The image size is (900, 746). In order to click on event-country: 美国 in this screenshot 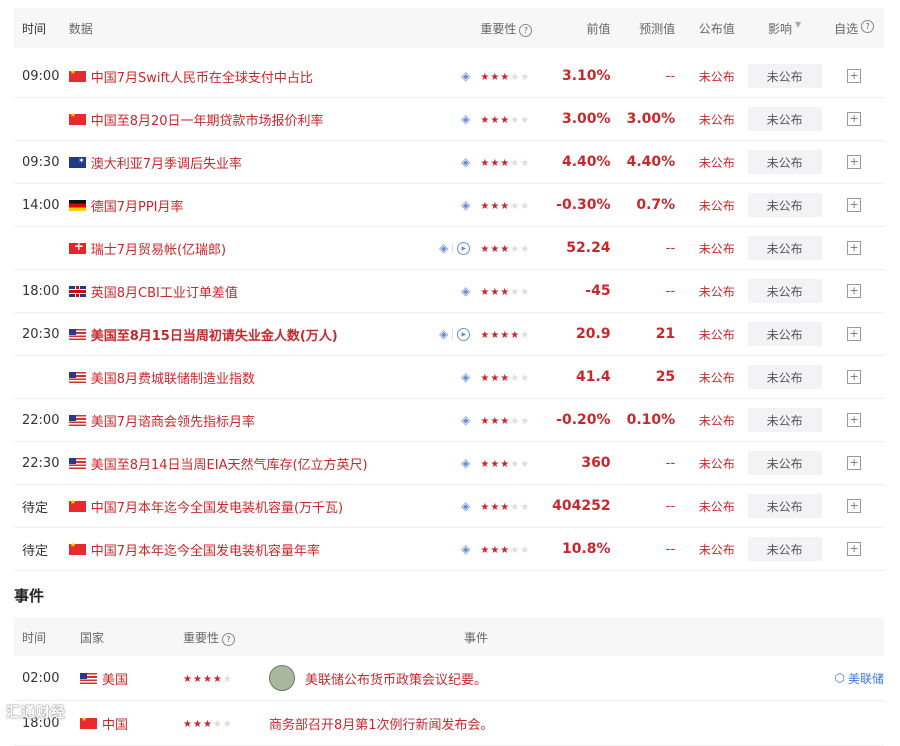, I will do `click(115, 680)`.